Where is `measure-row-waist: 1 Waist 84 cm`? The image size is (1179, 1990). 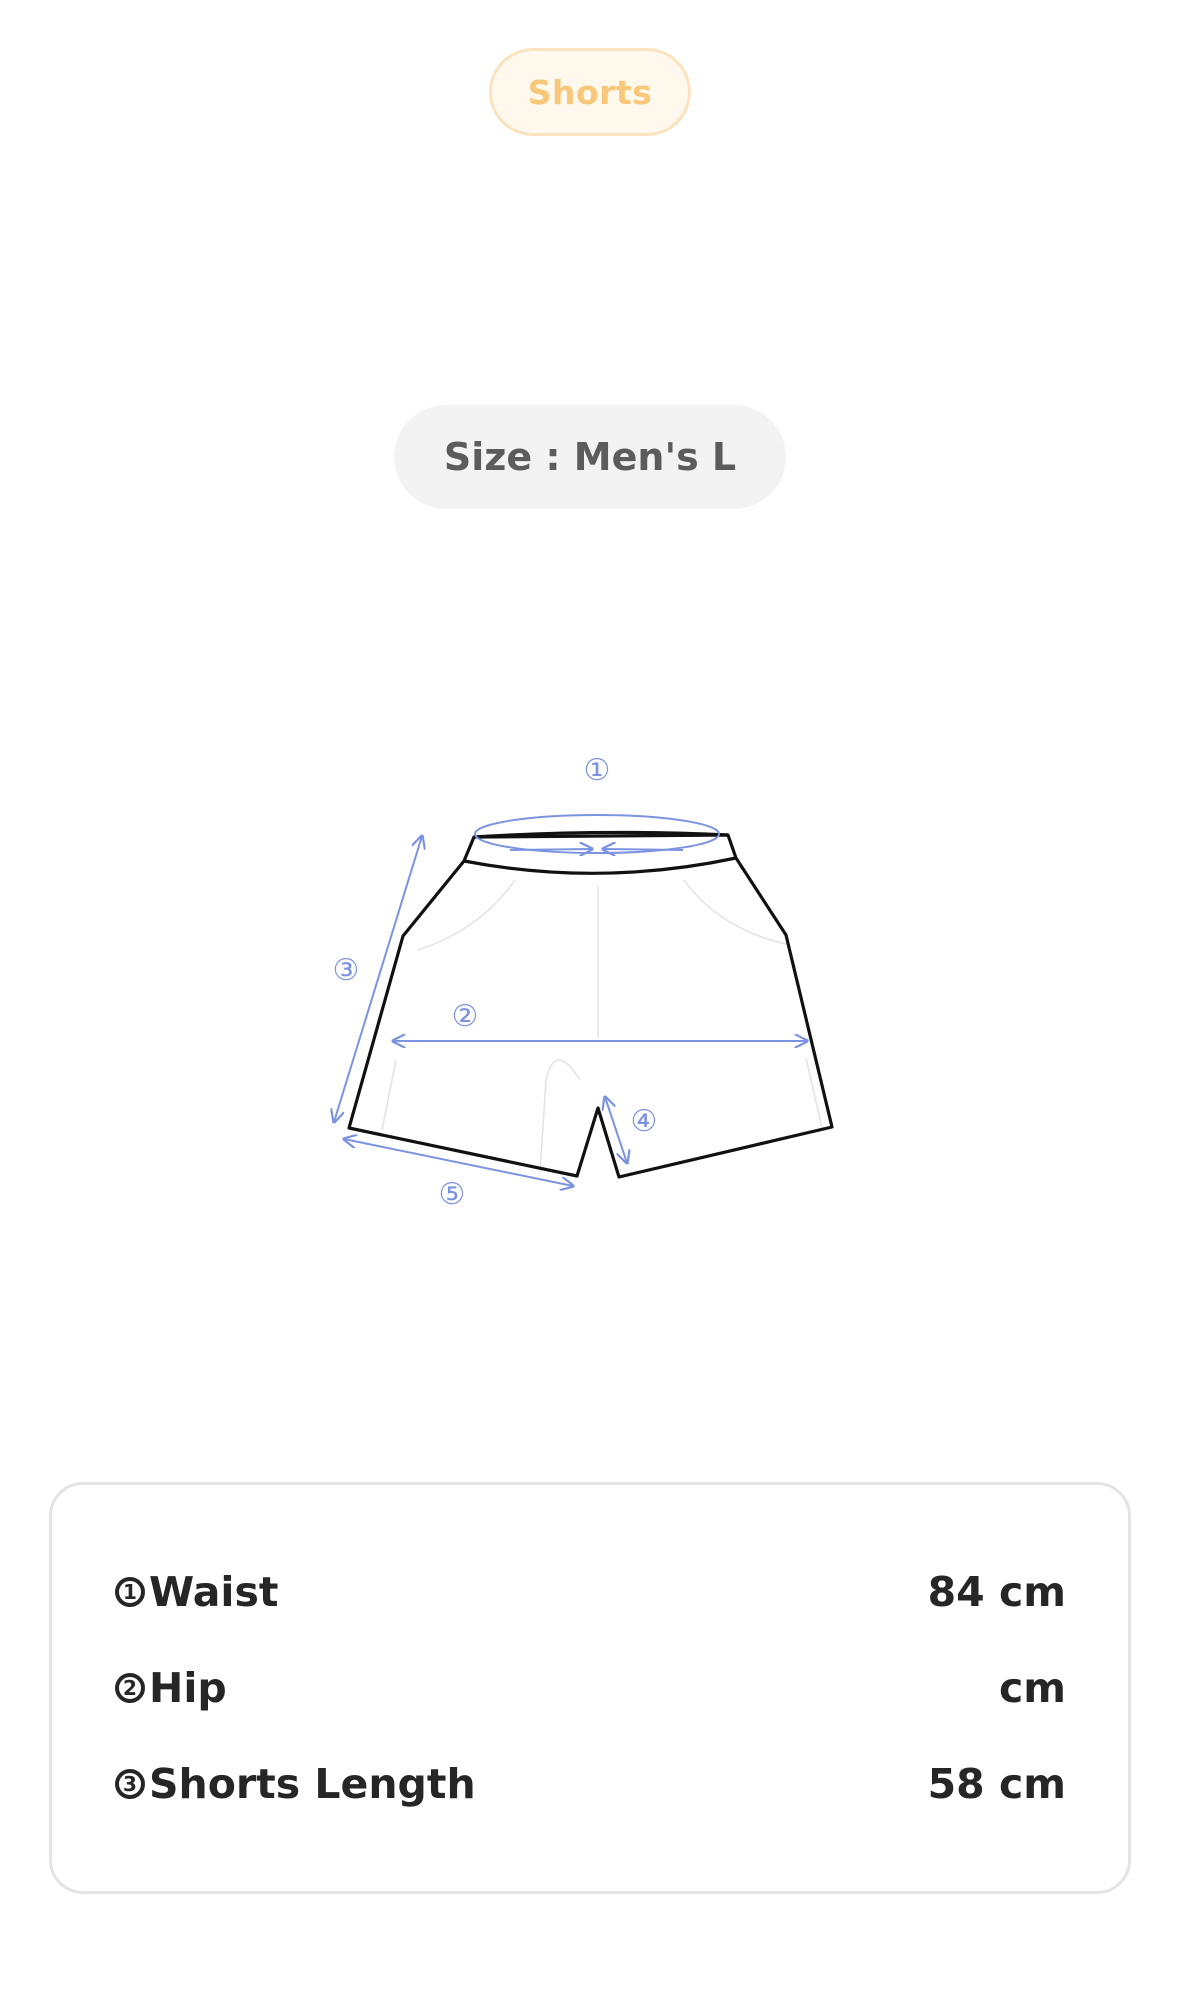 measure-row-waist: 1 Waist 84 cm is located at coordinates (590, 1592).